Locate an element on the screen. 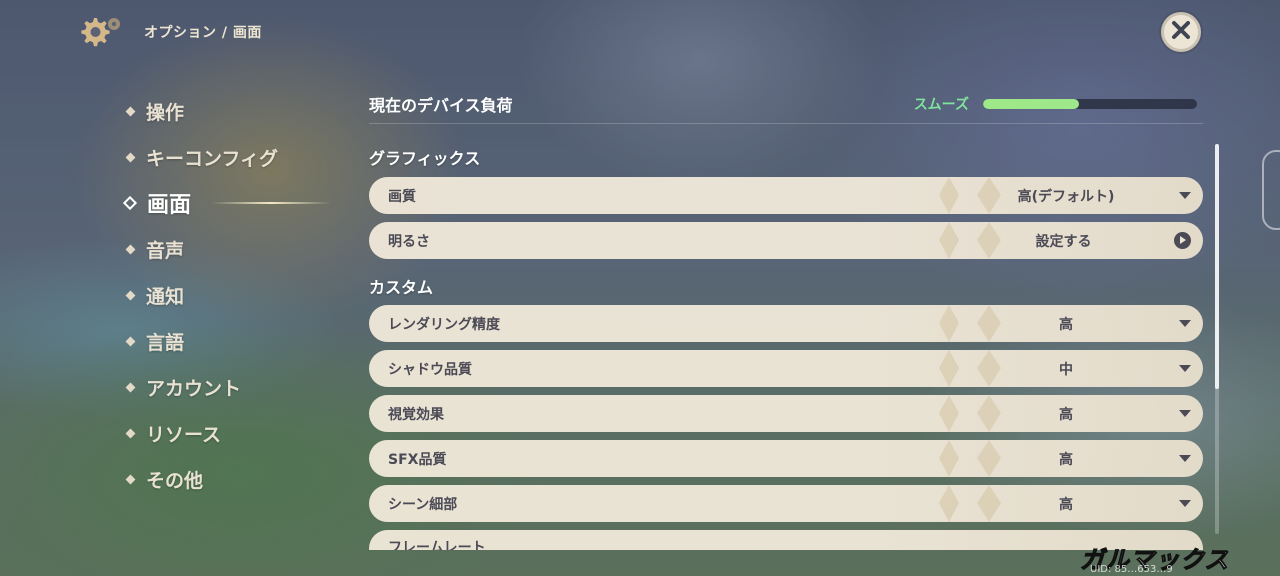 The image size is (1280, 576). nav-item-label: 音声 is located at coordinates (165, 250).